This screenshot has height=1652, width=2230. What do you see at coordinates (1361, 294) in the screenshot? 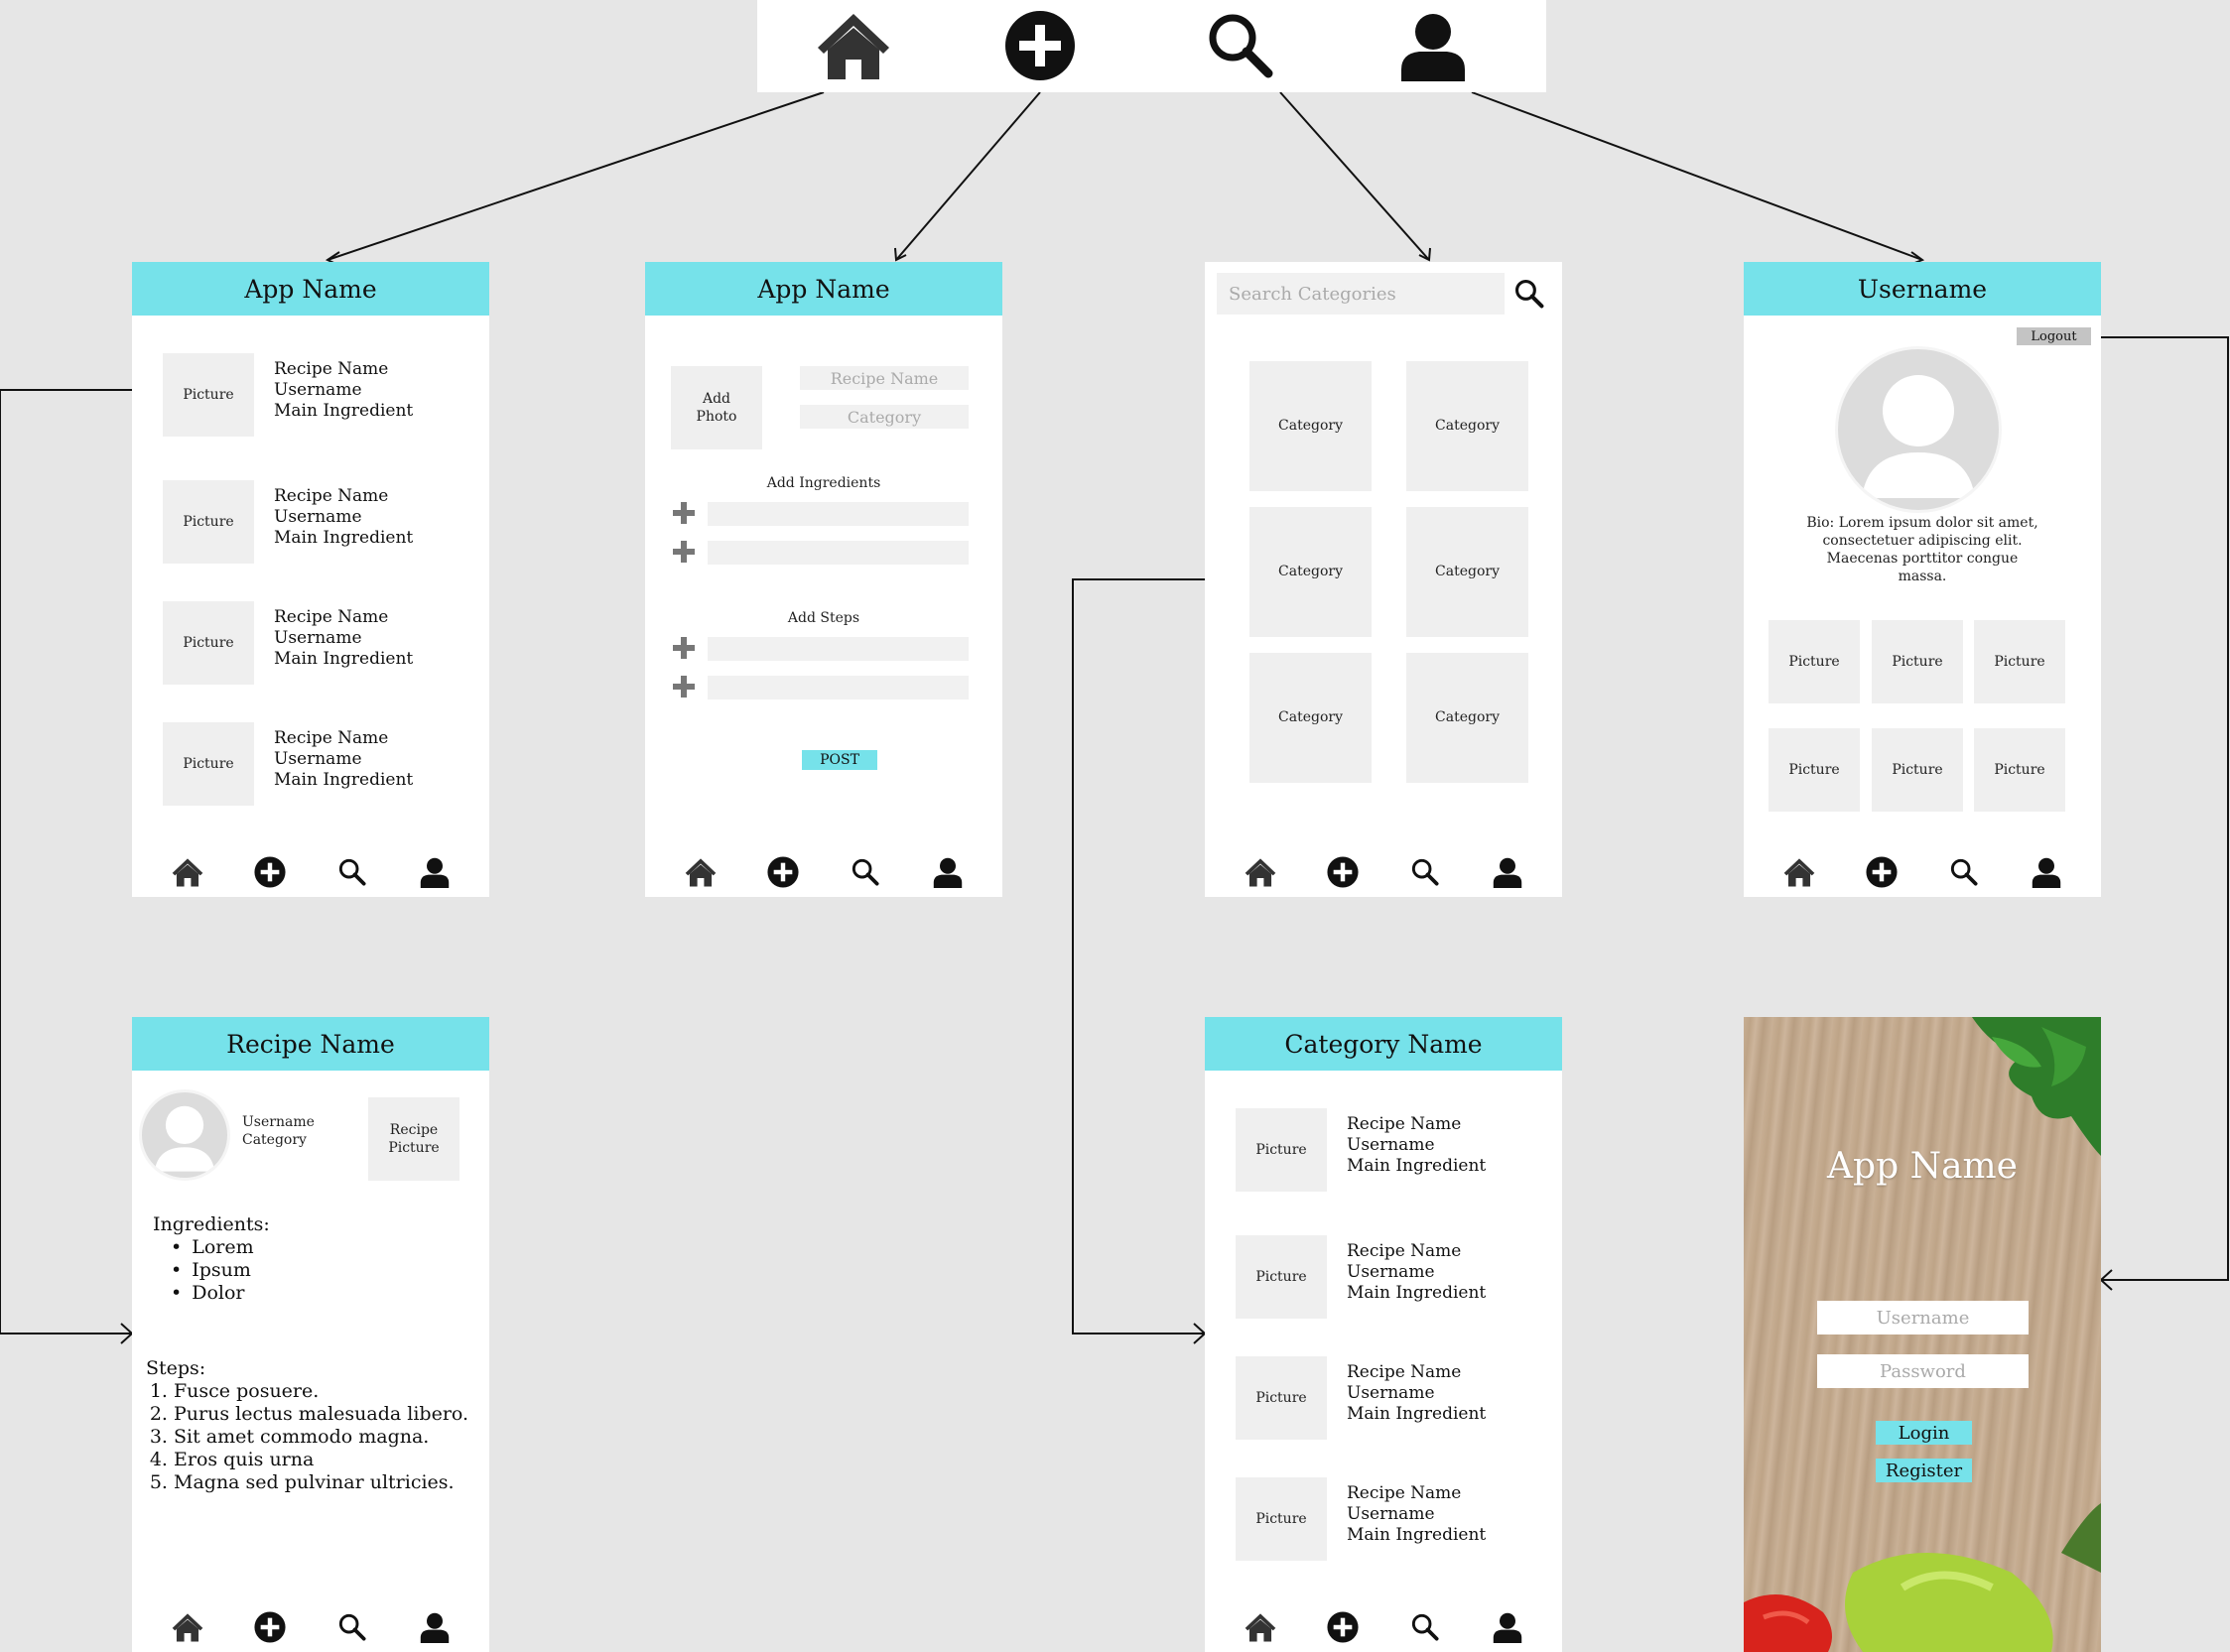
I see `search-categories-input: Search Categories` at bounding box center [1361, 294].